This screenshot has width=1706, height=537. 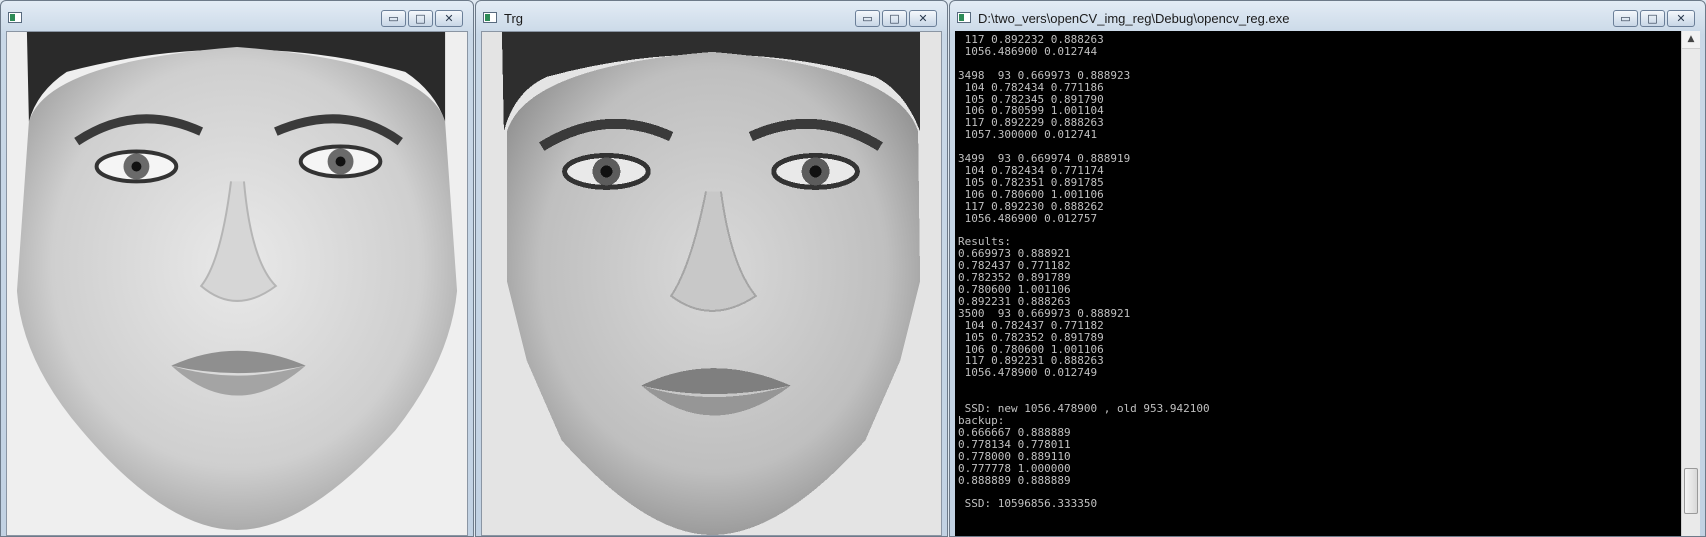 What do you see at coordinates (1014, 468) in the screenshot?
I see `console-line: 0.777778 1.000000` at bounding box center [1014, 468].